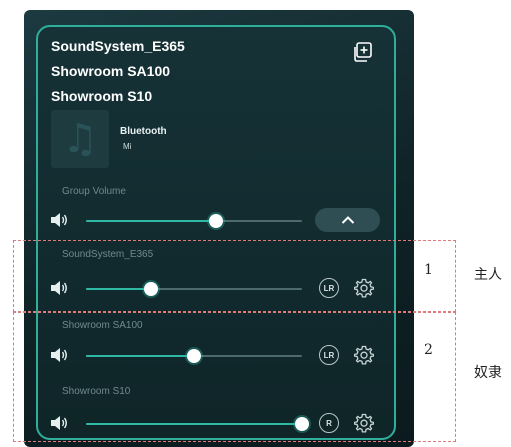  Describe the element at coordinates (127, 146) in the screenshot. I see `source-subtitle: Mi` at that location.